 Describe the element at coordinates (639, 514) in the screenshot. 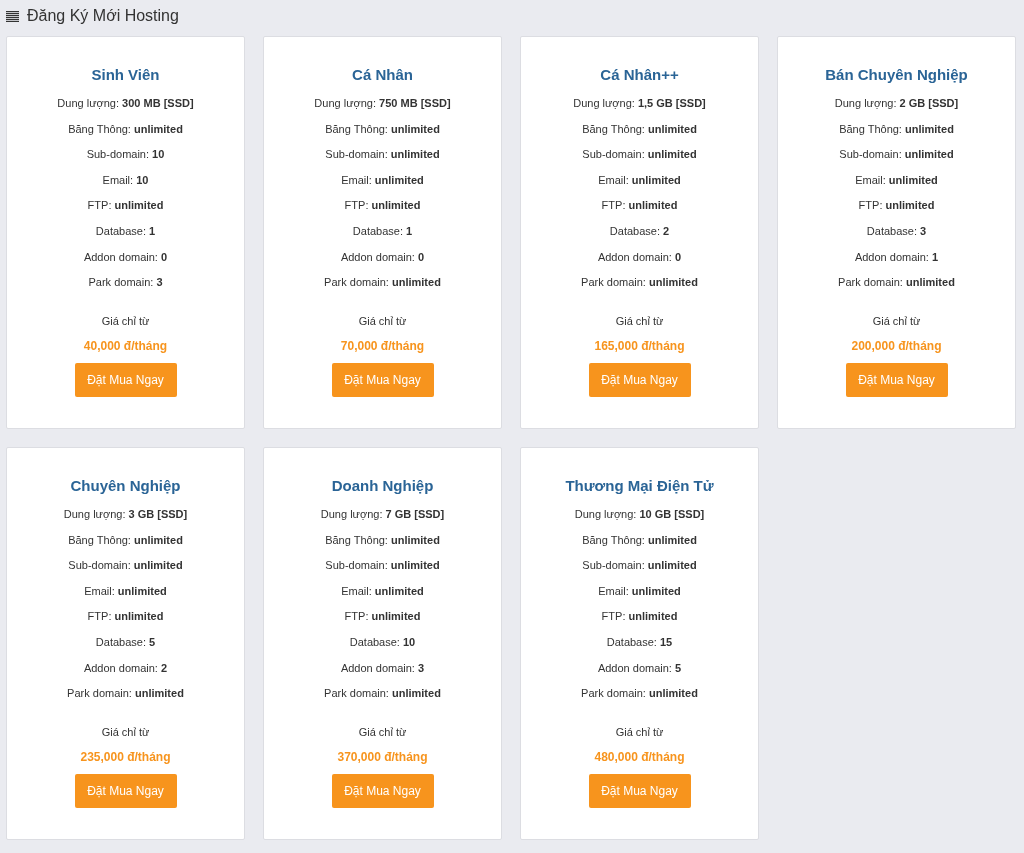

I see `plan-feature: Dung lượng: 10 GB [SSD]` at that location.